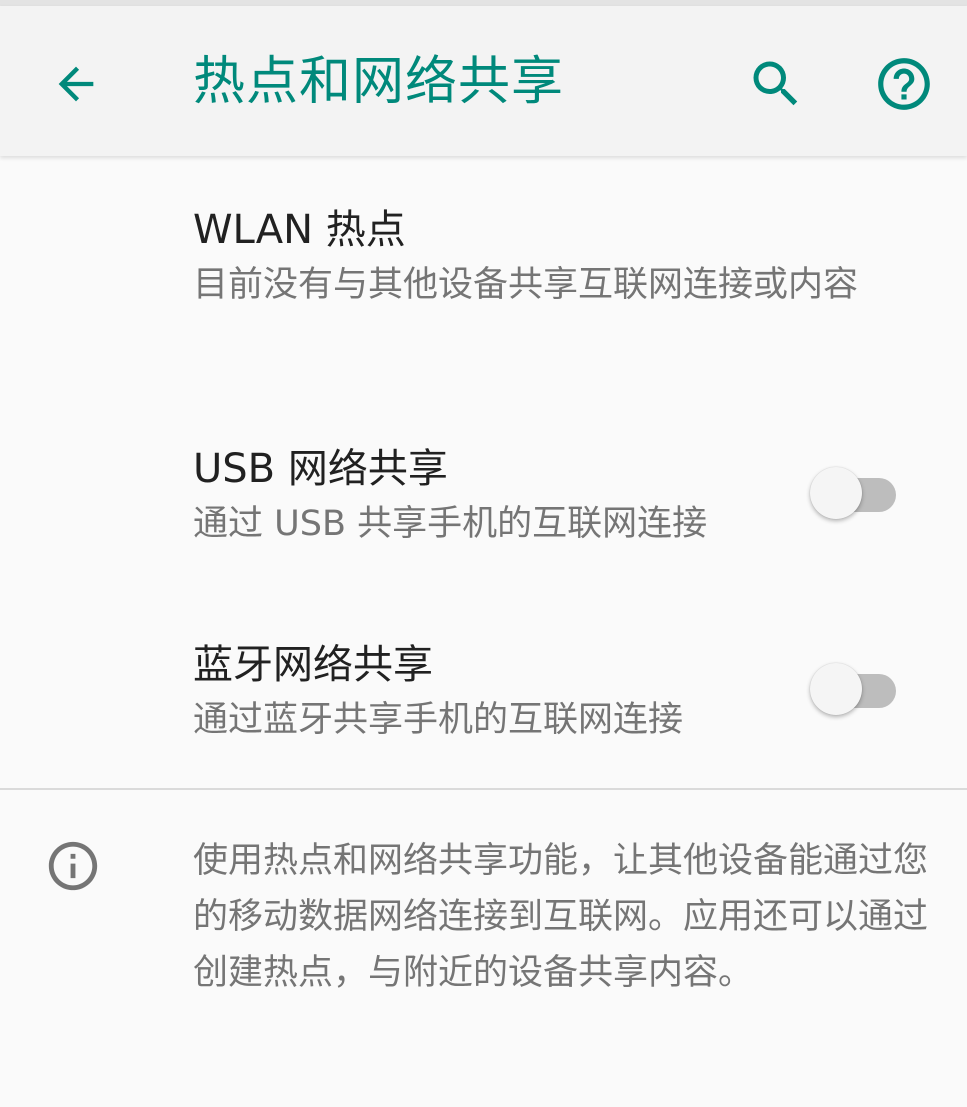 This screenshot has height=1107, width=967. I want to click on search-button, so click(776, 84).